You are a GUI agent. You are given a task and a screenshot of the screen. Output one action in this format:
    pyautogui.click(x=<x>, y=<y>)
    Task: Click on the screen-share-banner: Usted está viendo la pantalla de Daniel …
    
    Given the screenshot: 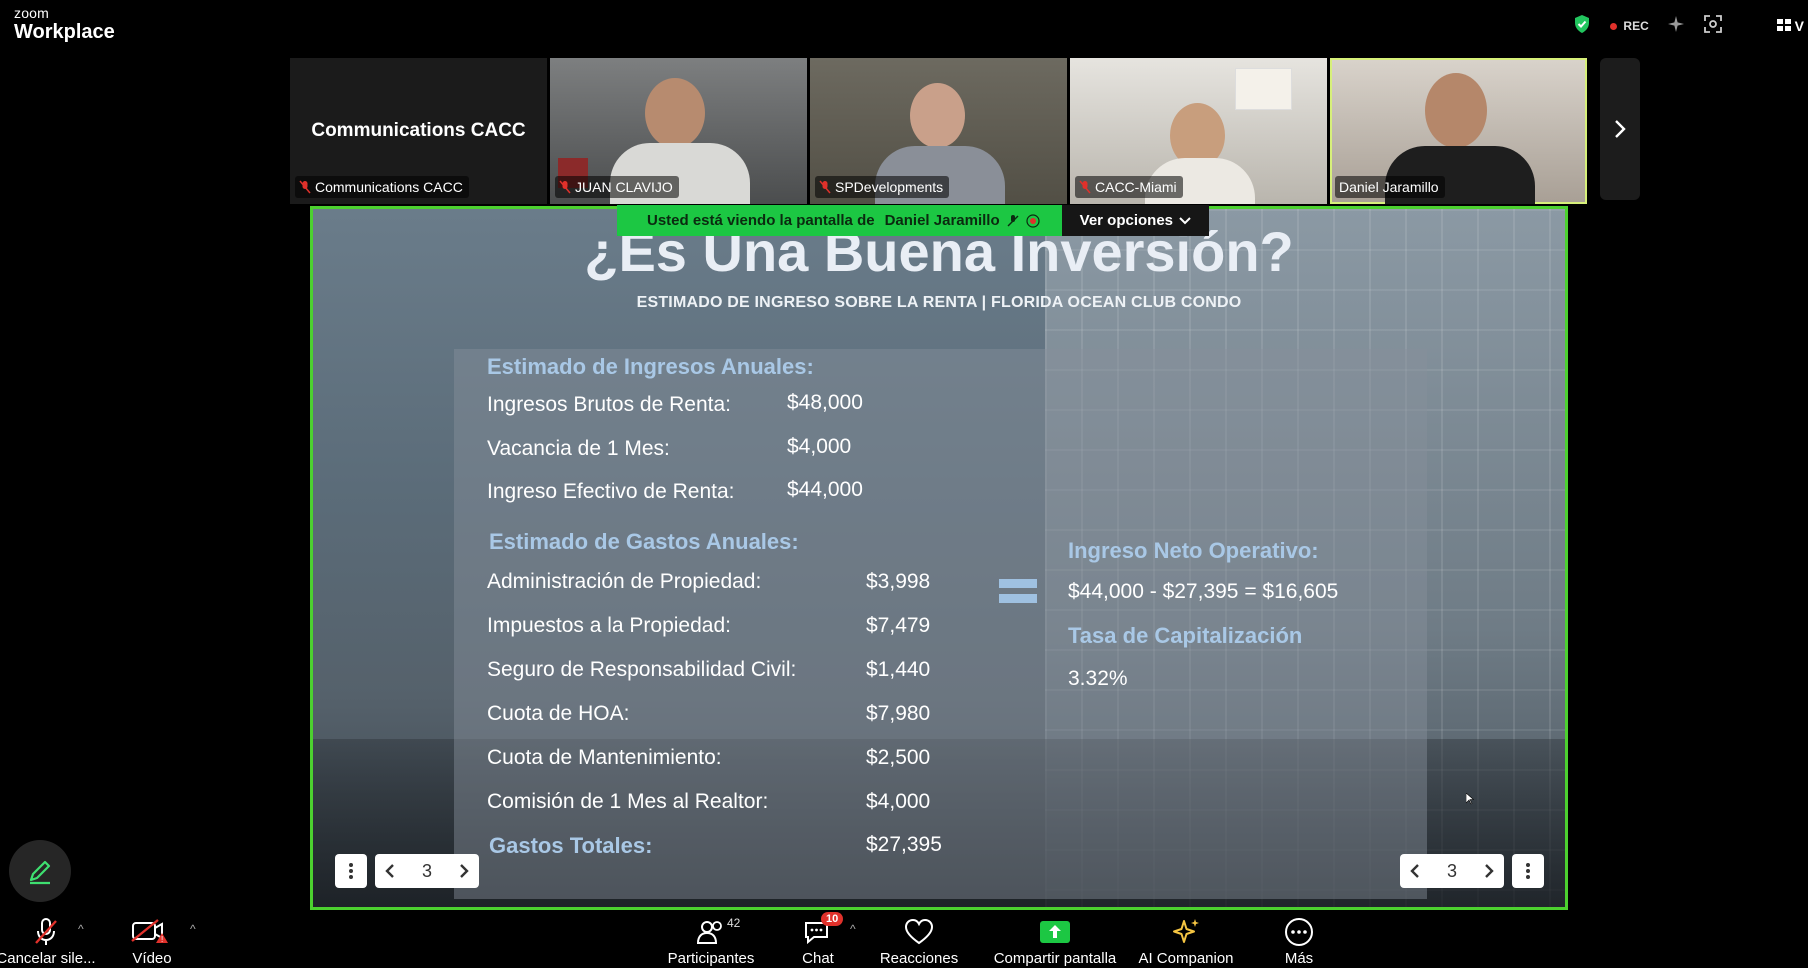 What is the action you would take?
    pyautogui.click(x=913, y=220)
    